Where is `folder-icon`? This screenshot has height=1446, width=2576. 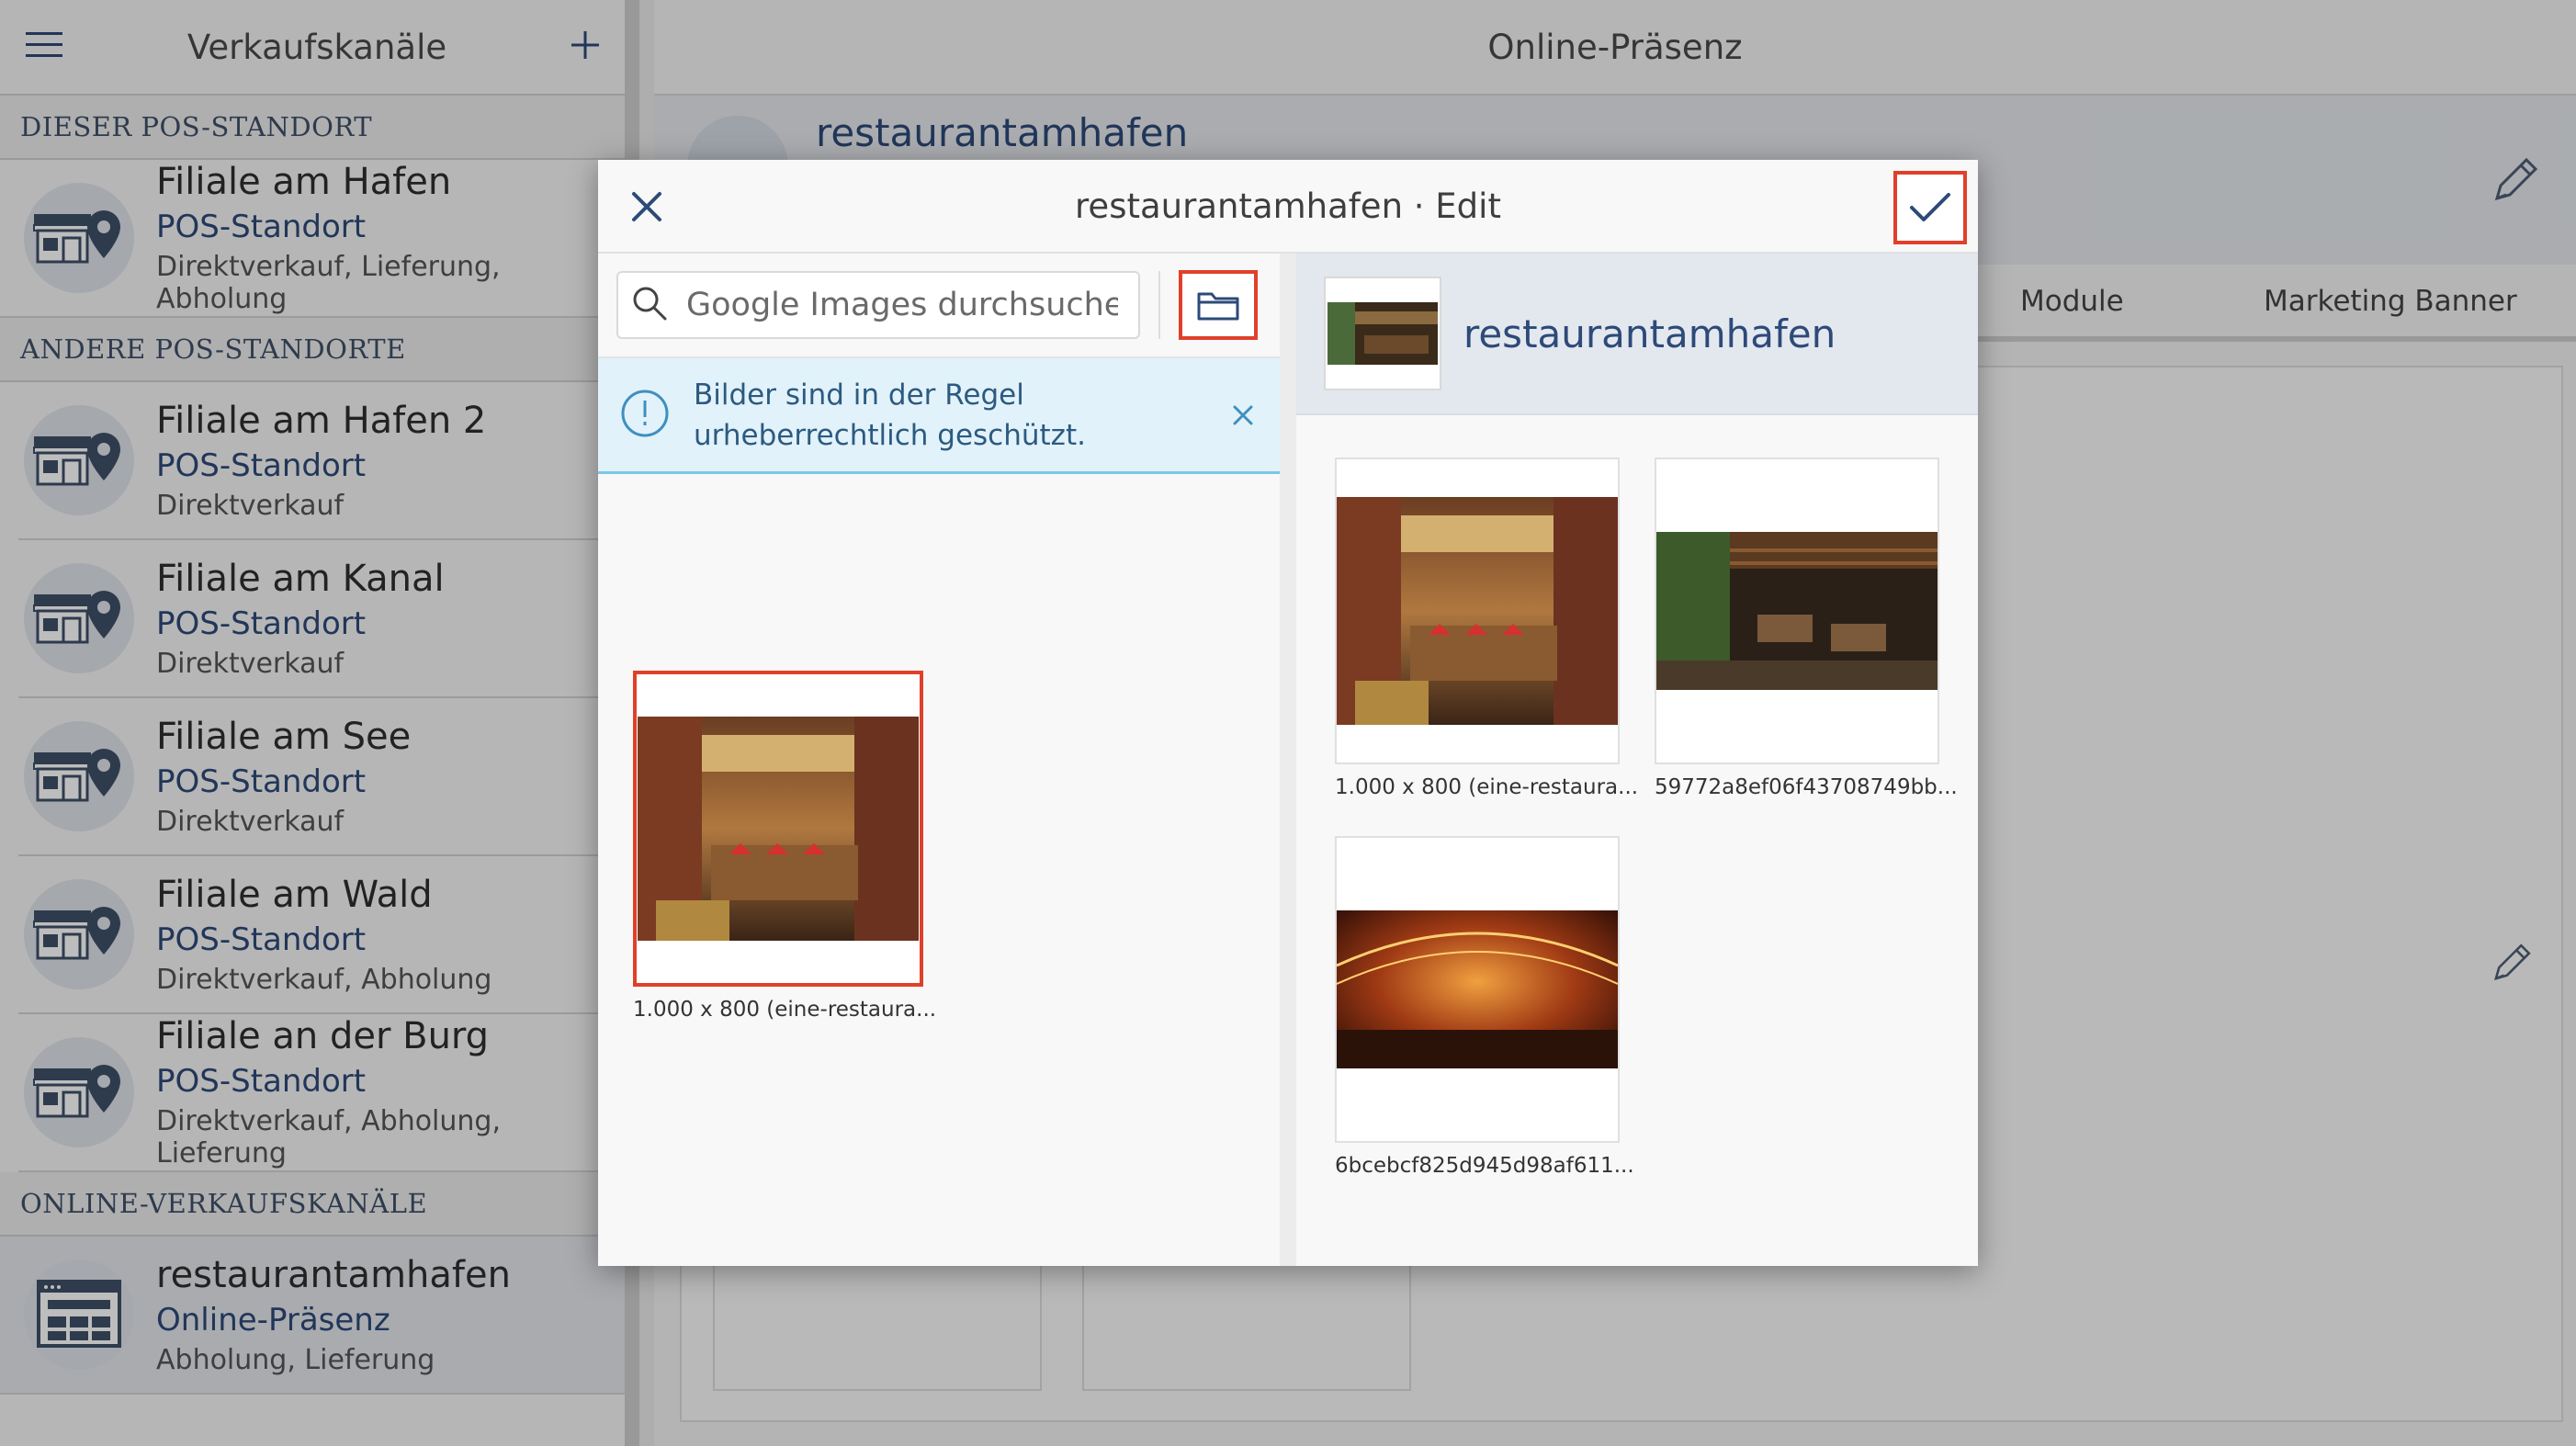
folder-icon is located at coordinates (1218, 306).